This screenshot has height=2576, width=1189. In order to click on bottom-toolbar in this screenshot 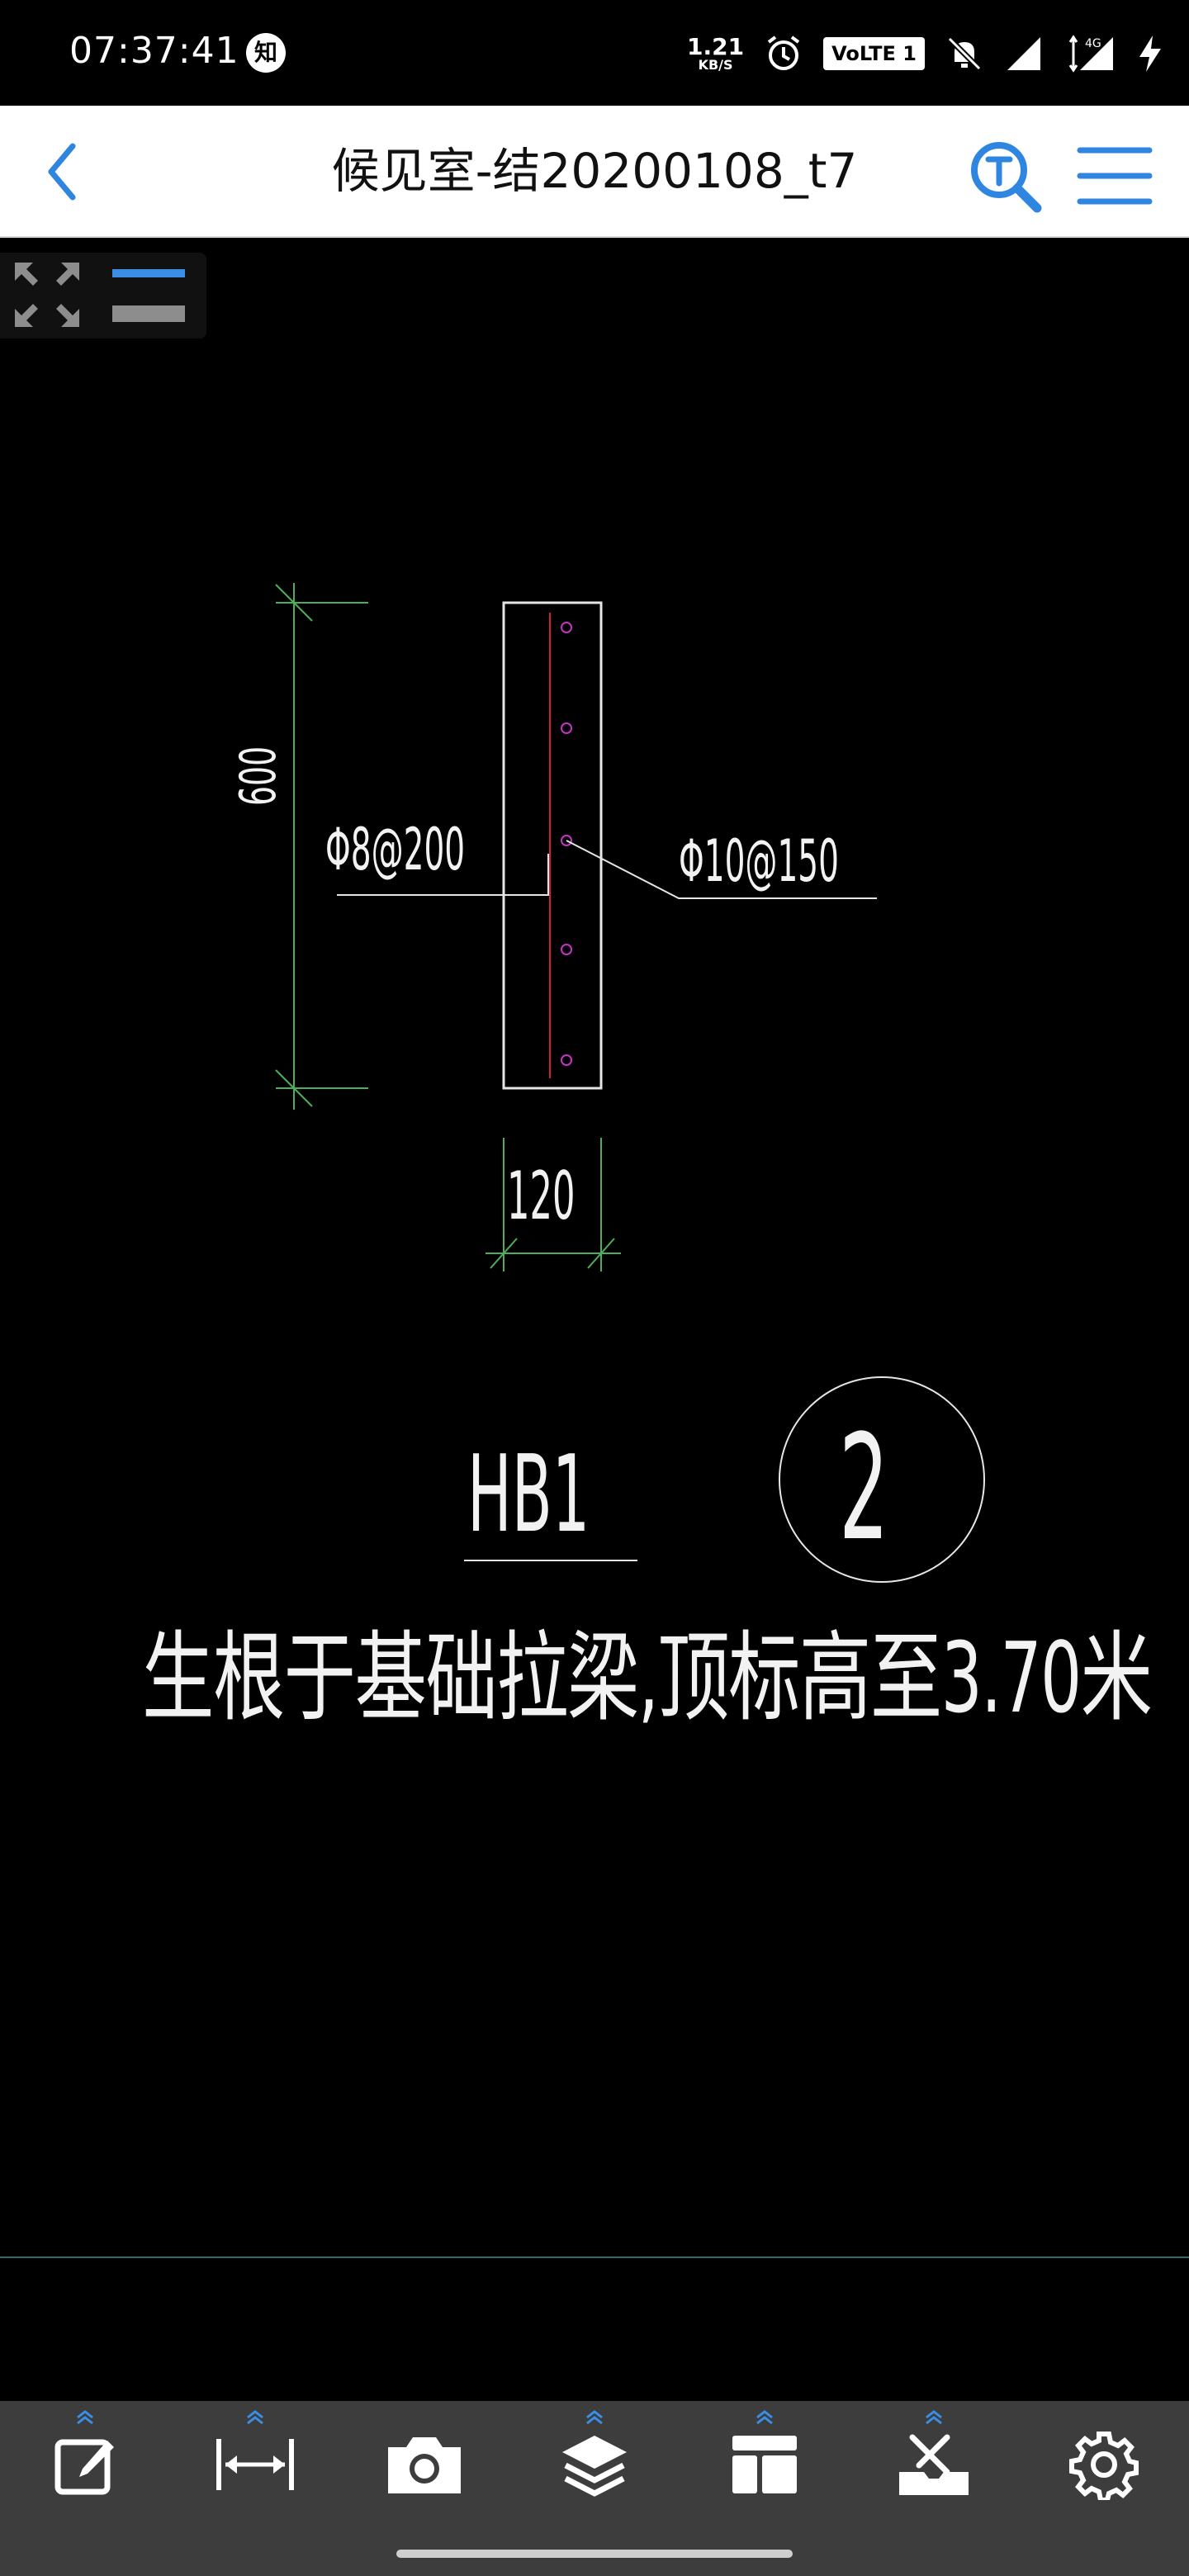, I will do `click(594, 2464)`.